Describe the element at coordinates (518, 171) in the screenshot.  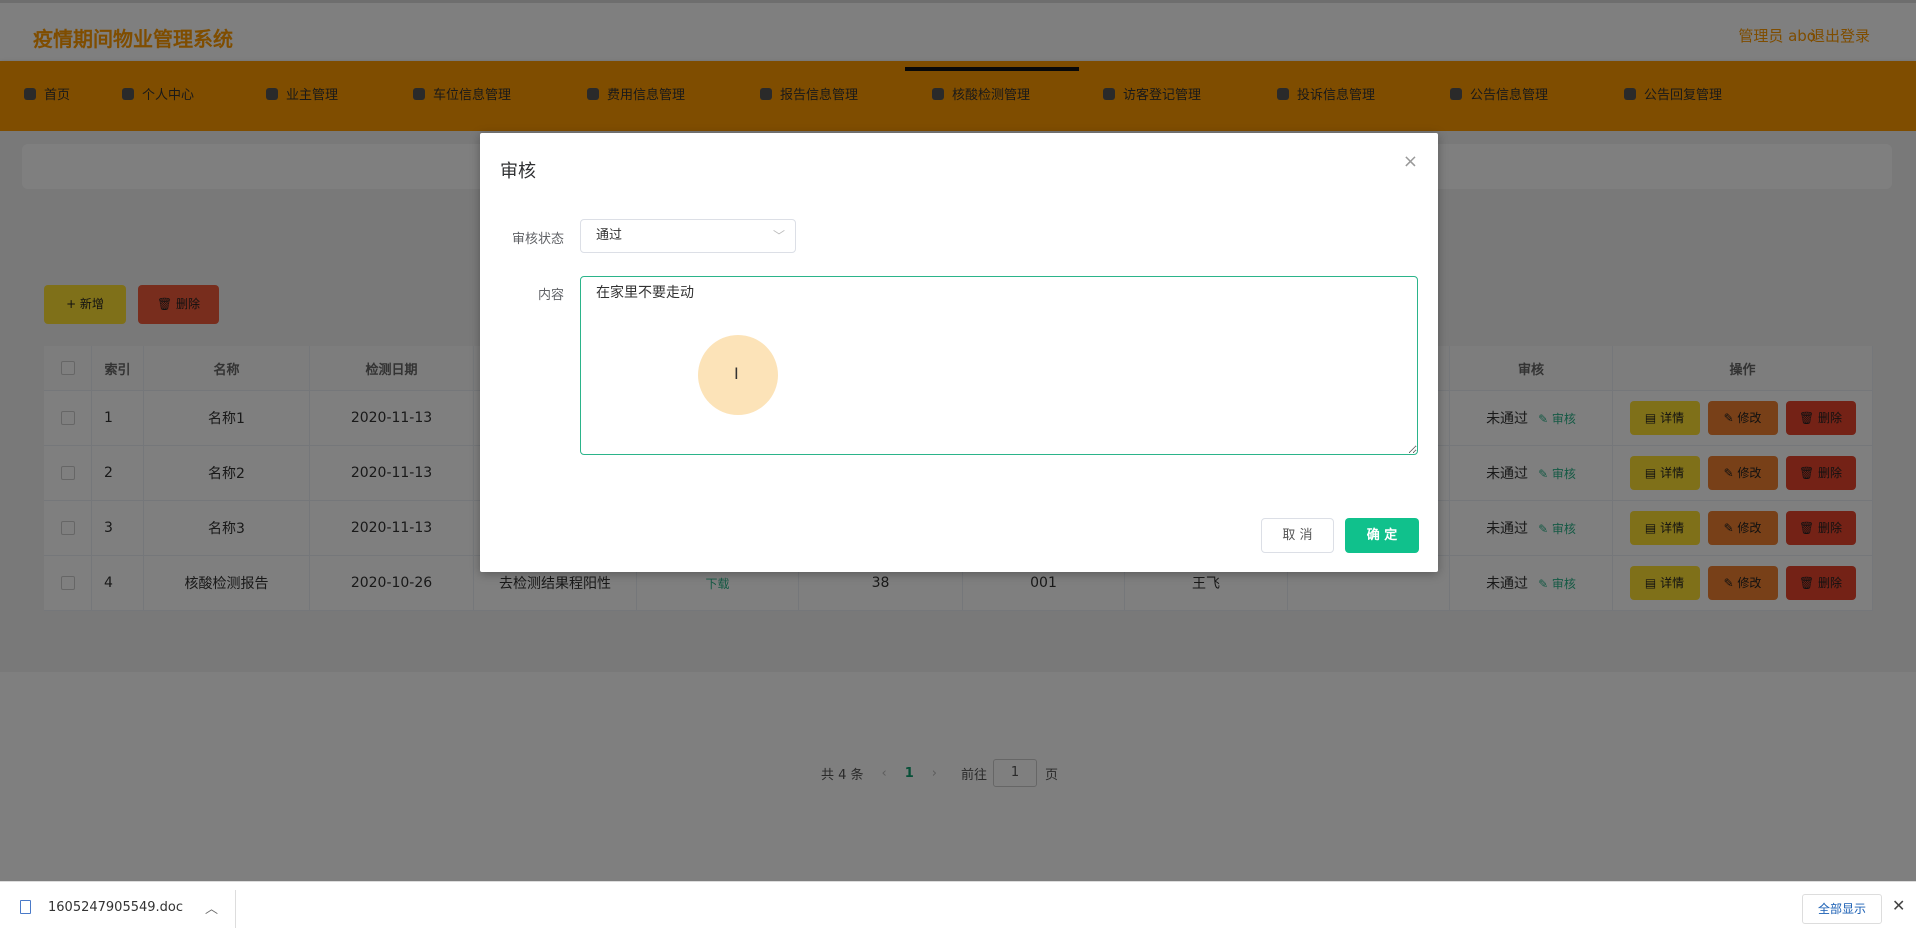
I see `dialog-title: 审核` at that location.